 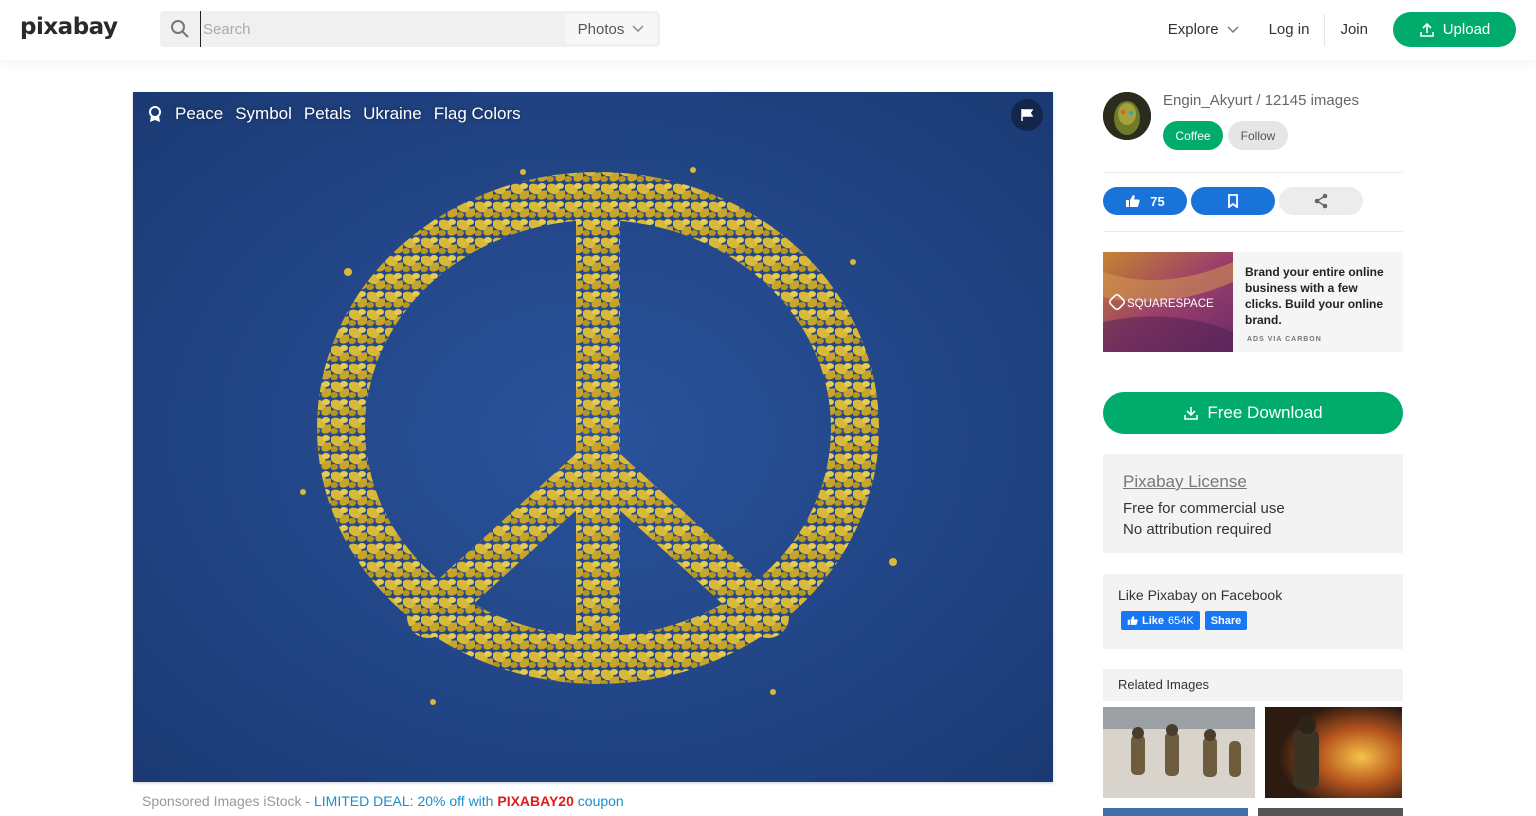 I want to click on coupon-code: PIXABAY20, so click(x=535, y=801).